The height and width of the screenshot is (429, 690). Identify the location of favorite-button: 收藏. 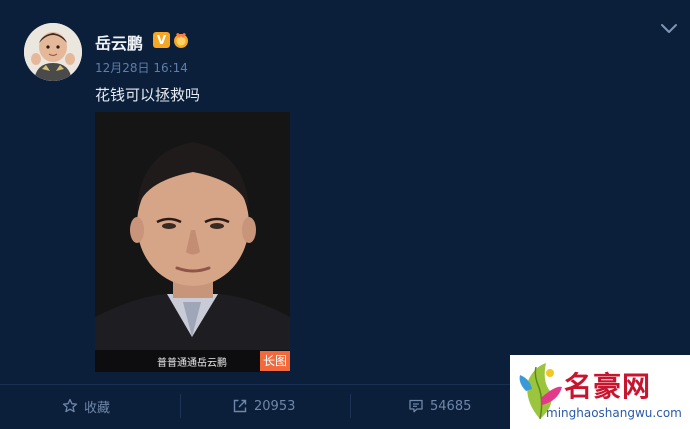
(86, 406).